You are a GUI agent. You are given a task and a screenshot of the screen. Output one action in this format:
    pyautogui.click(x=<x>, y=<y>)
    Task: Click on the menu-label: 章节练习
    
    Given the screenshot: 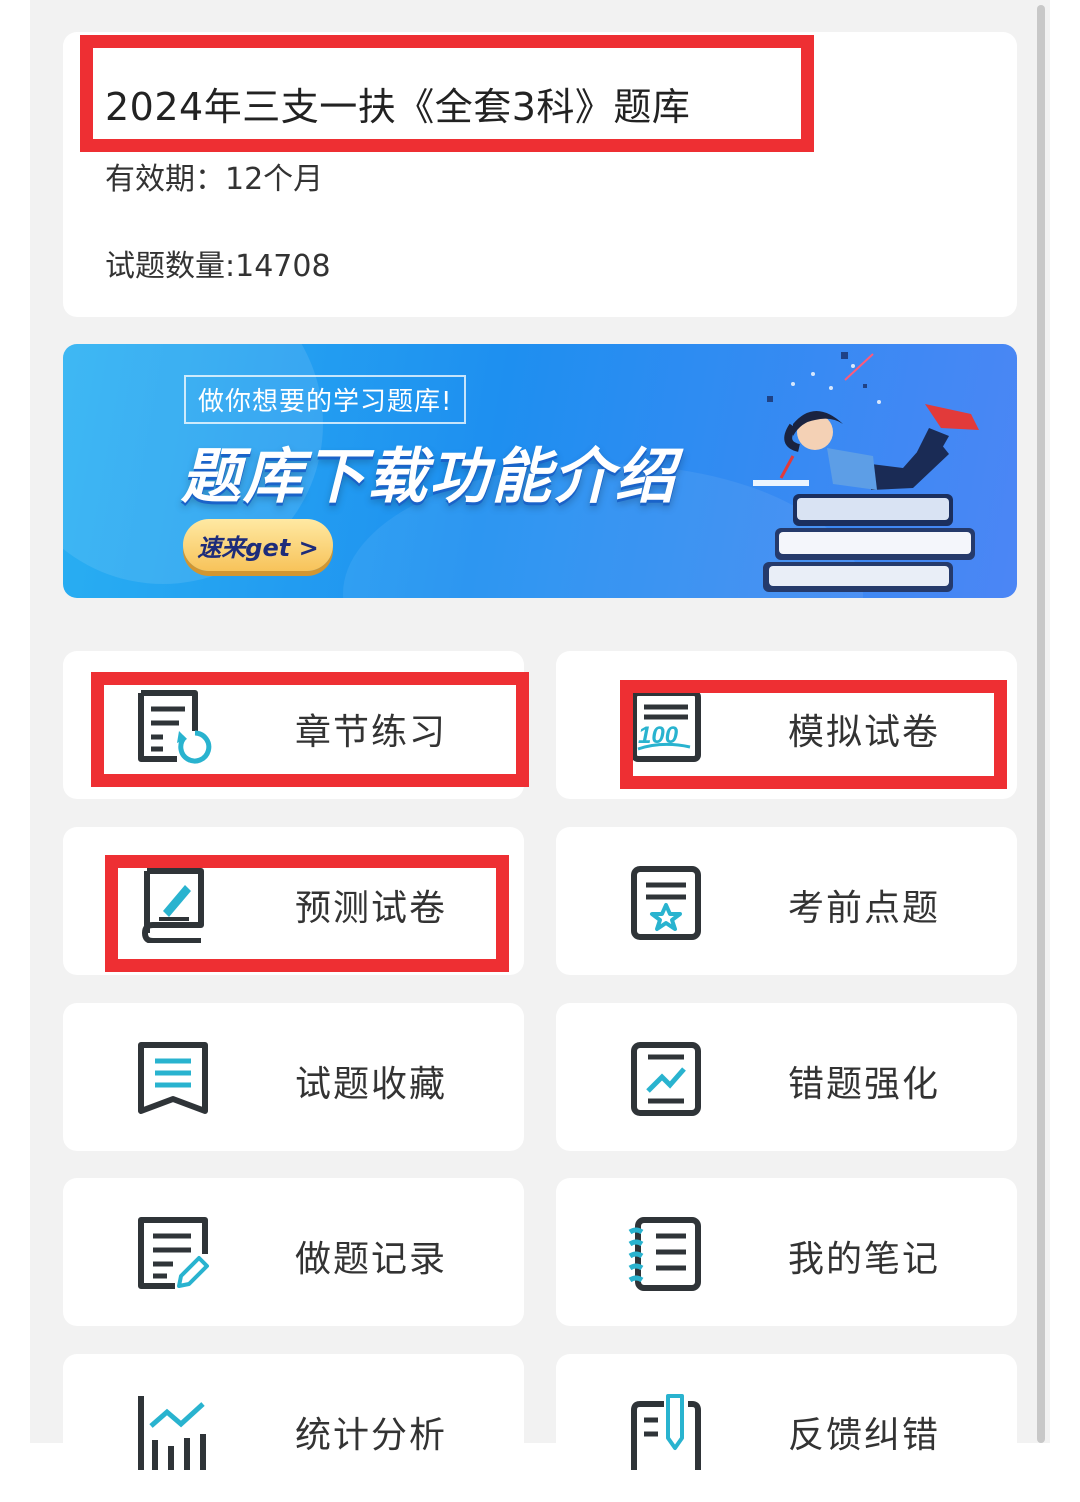 What is the action you would take?
    pyautogui.click(x=371, y=732)
    